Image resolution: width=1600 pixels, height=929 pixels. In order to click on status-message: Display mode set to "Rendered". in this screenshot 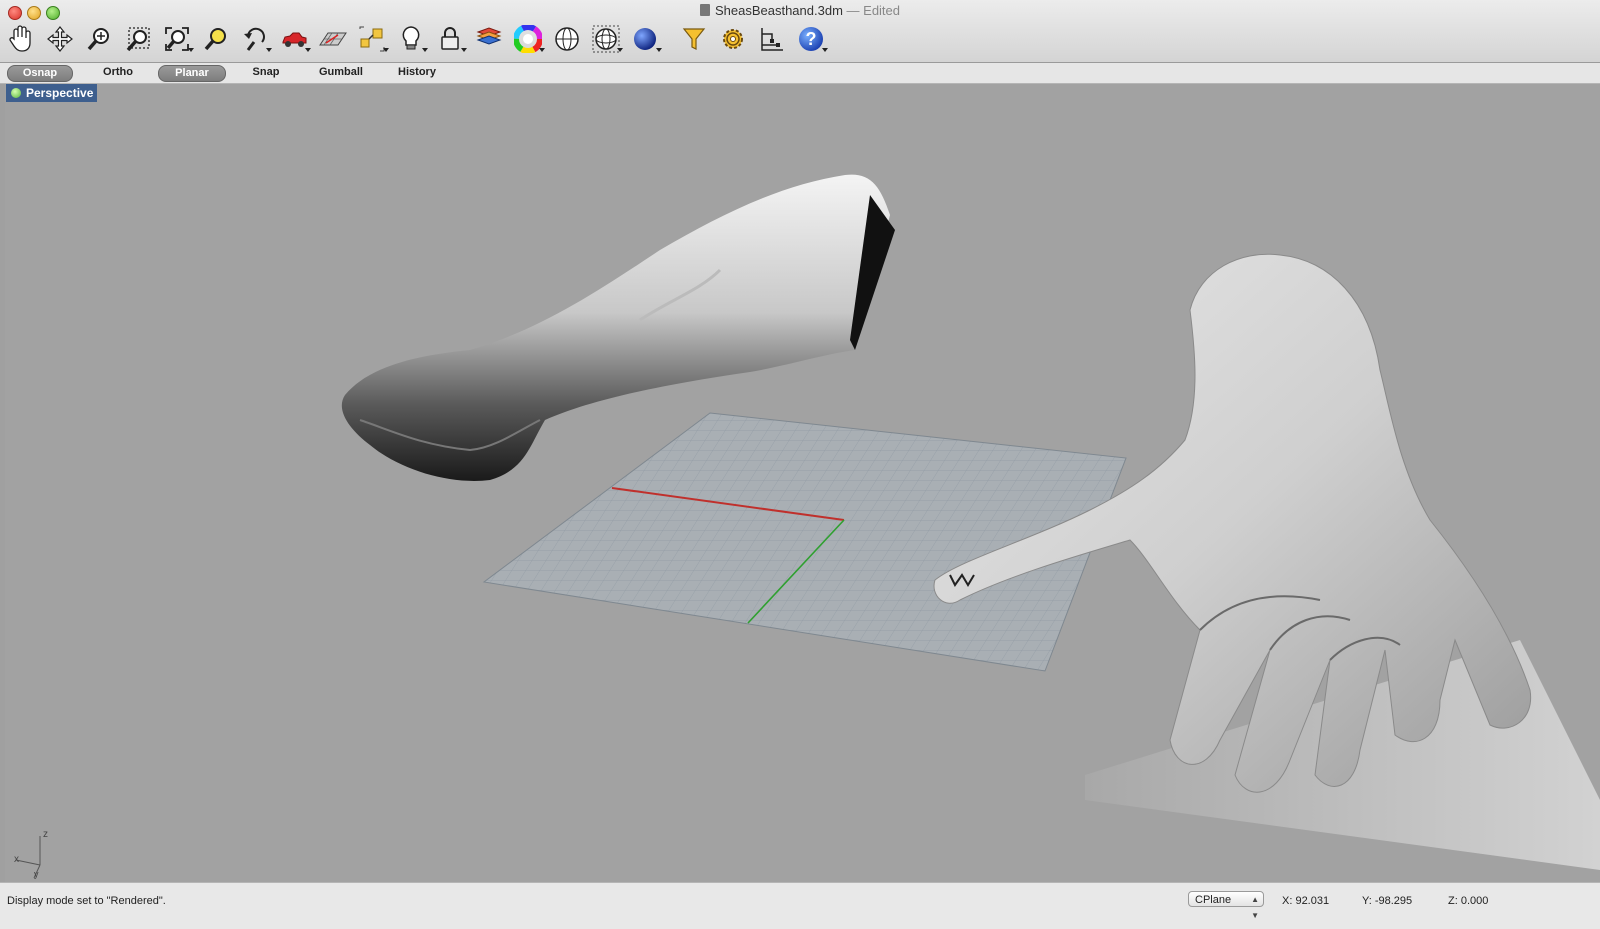, I will do `click(86, 901)`.